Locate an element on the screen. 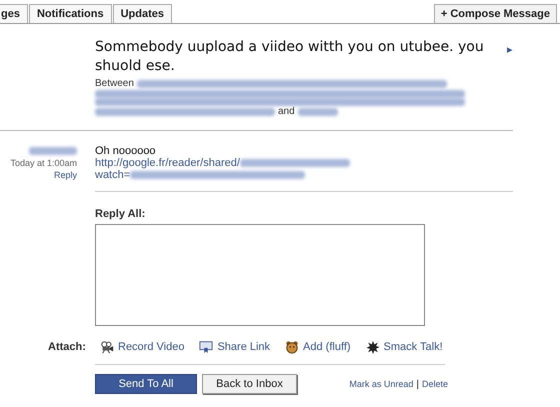 Image resolution: width=560 pixels, height=407 pixels. compose-message-button: + Compose Message is located at coordinates (495, 13).